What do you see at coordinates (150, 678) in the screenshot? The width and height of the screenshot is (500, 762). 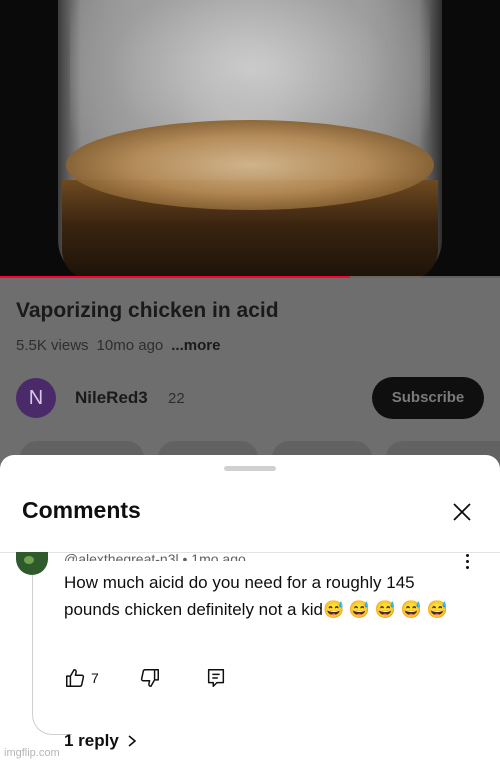 I see `thumbs-down-icon` at bounding box center [150, 678].